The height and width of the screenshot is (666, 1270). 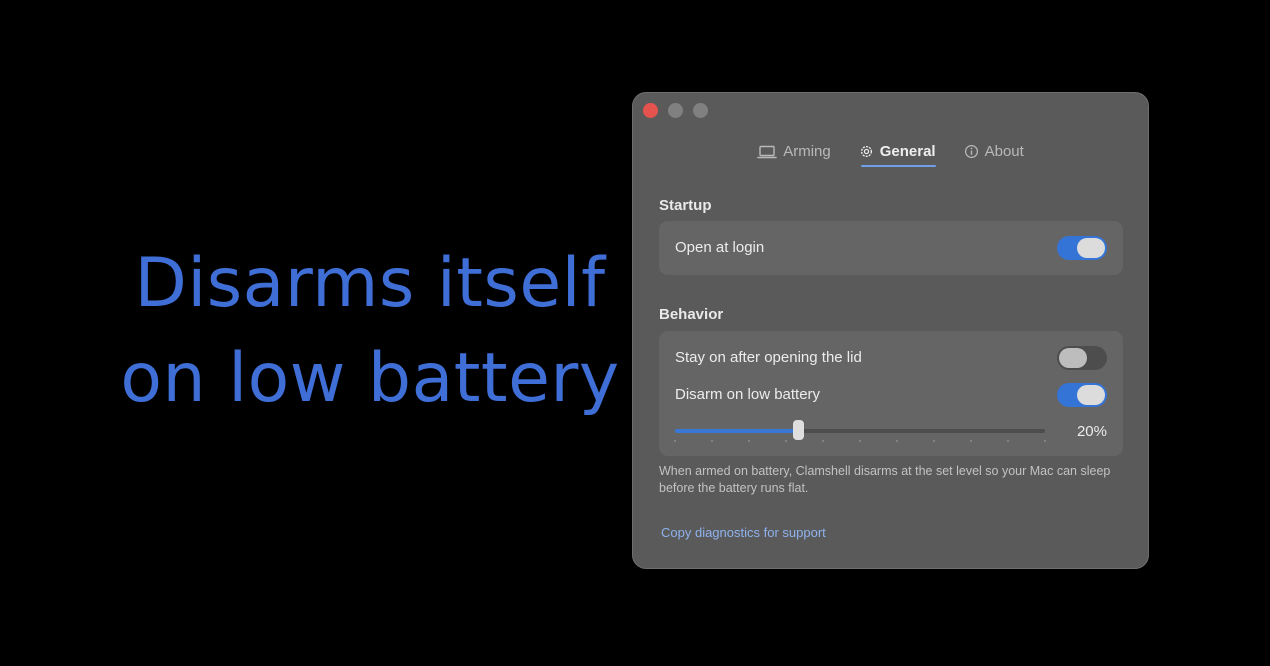 I want to click on headline-line-1: Disarms itself, so click(x=370, y=283).